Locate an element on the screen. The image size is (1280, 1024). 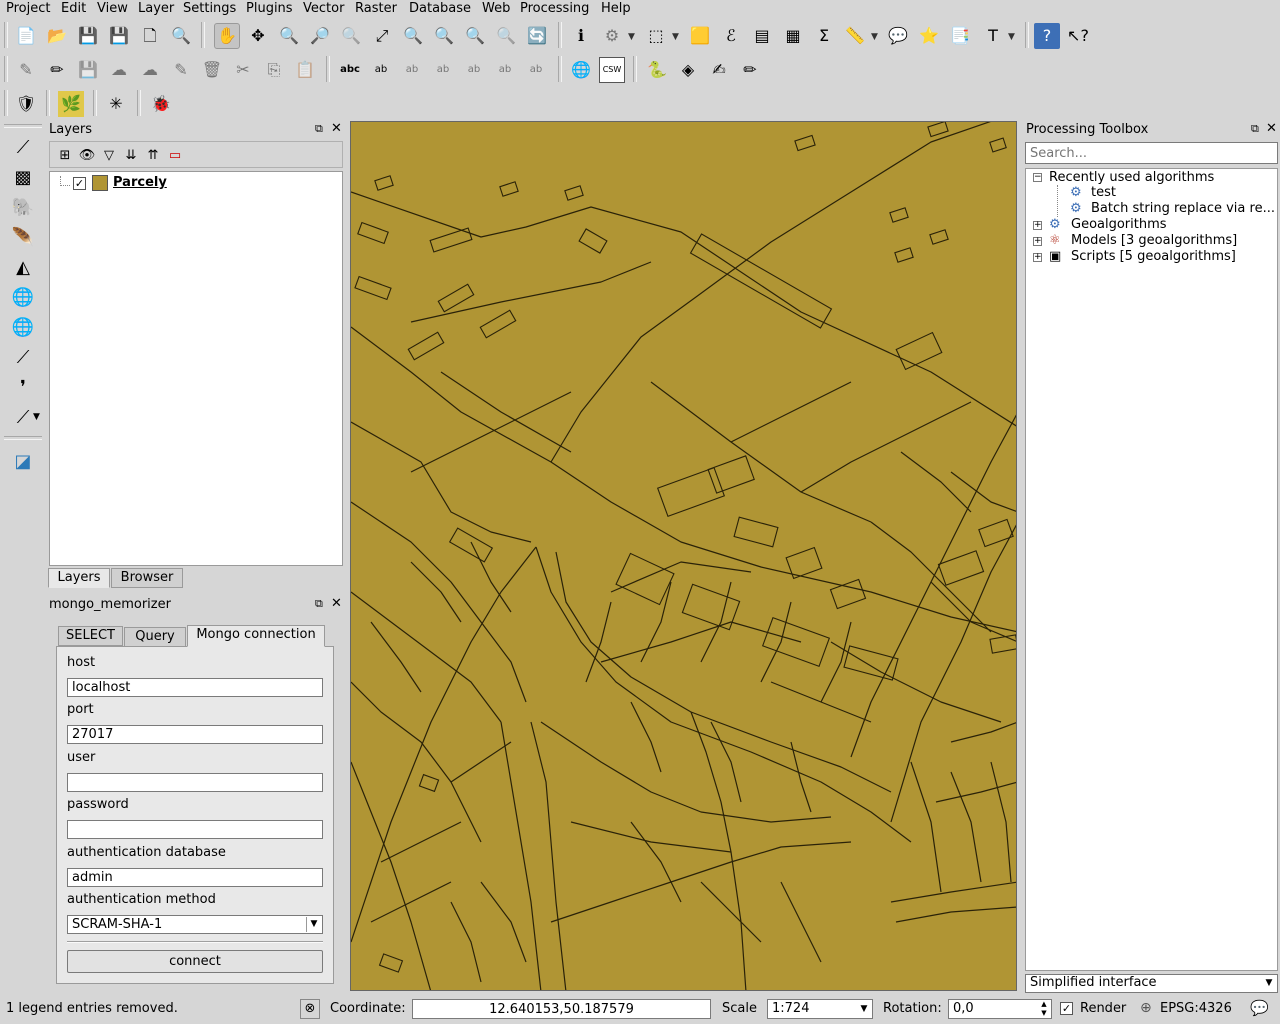
rotate-label-icon: ab is located at coordinates (505, 70).